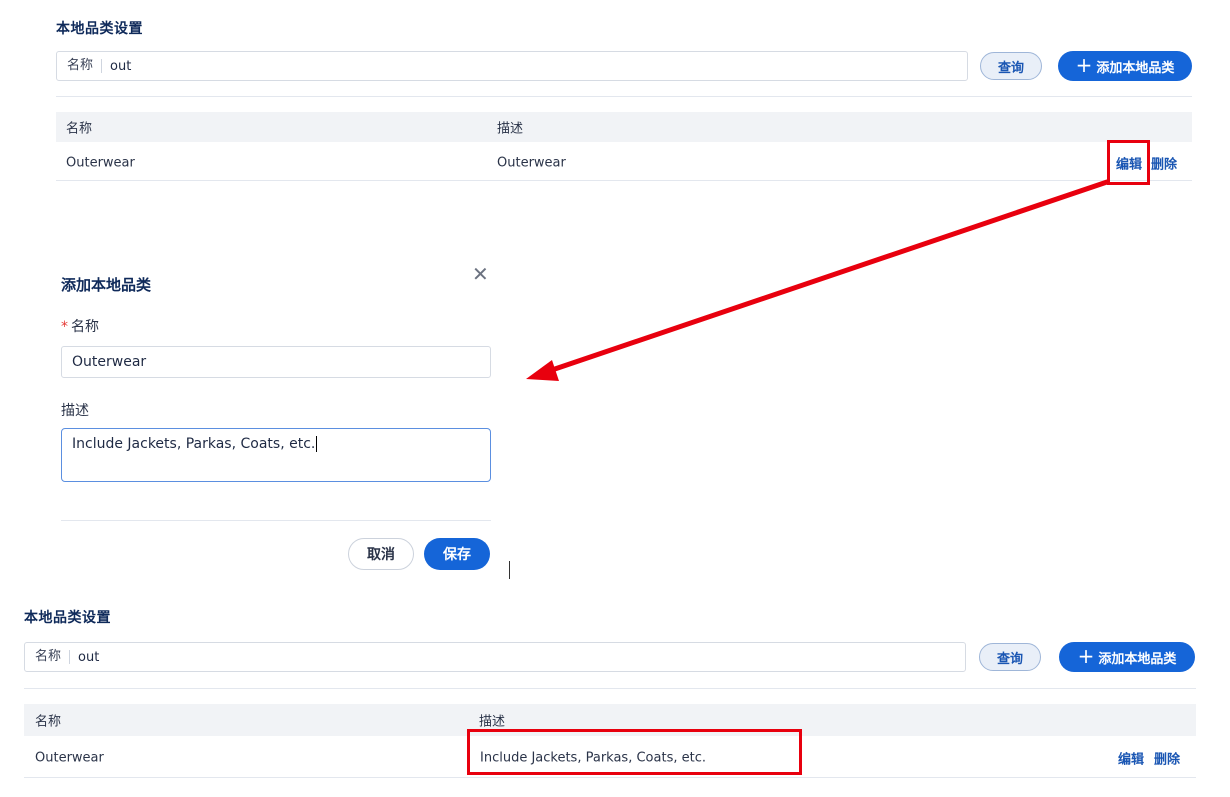 This screenshot has width=1230, height=797. I want to click on divider, so click(610, 688).